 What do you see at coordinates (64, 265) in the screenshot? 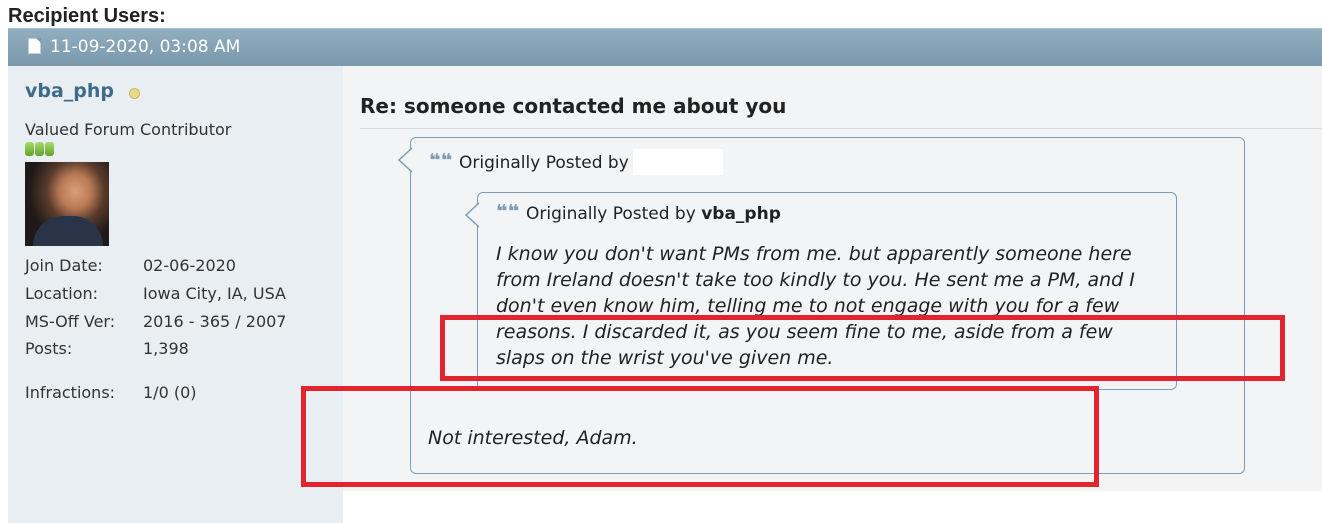
I see `stat-label: Join Date:` at bounding box center [64, 265].